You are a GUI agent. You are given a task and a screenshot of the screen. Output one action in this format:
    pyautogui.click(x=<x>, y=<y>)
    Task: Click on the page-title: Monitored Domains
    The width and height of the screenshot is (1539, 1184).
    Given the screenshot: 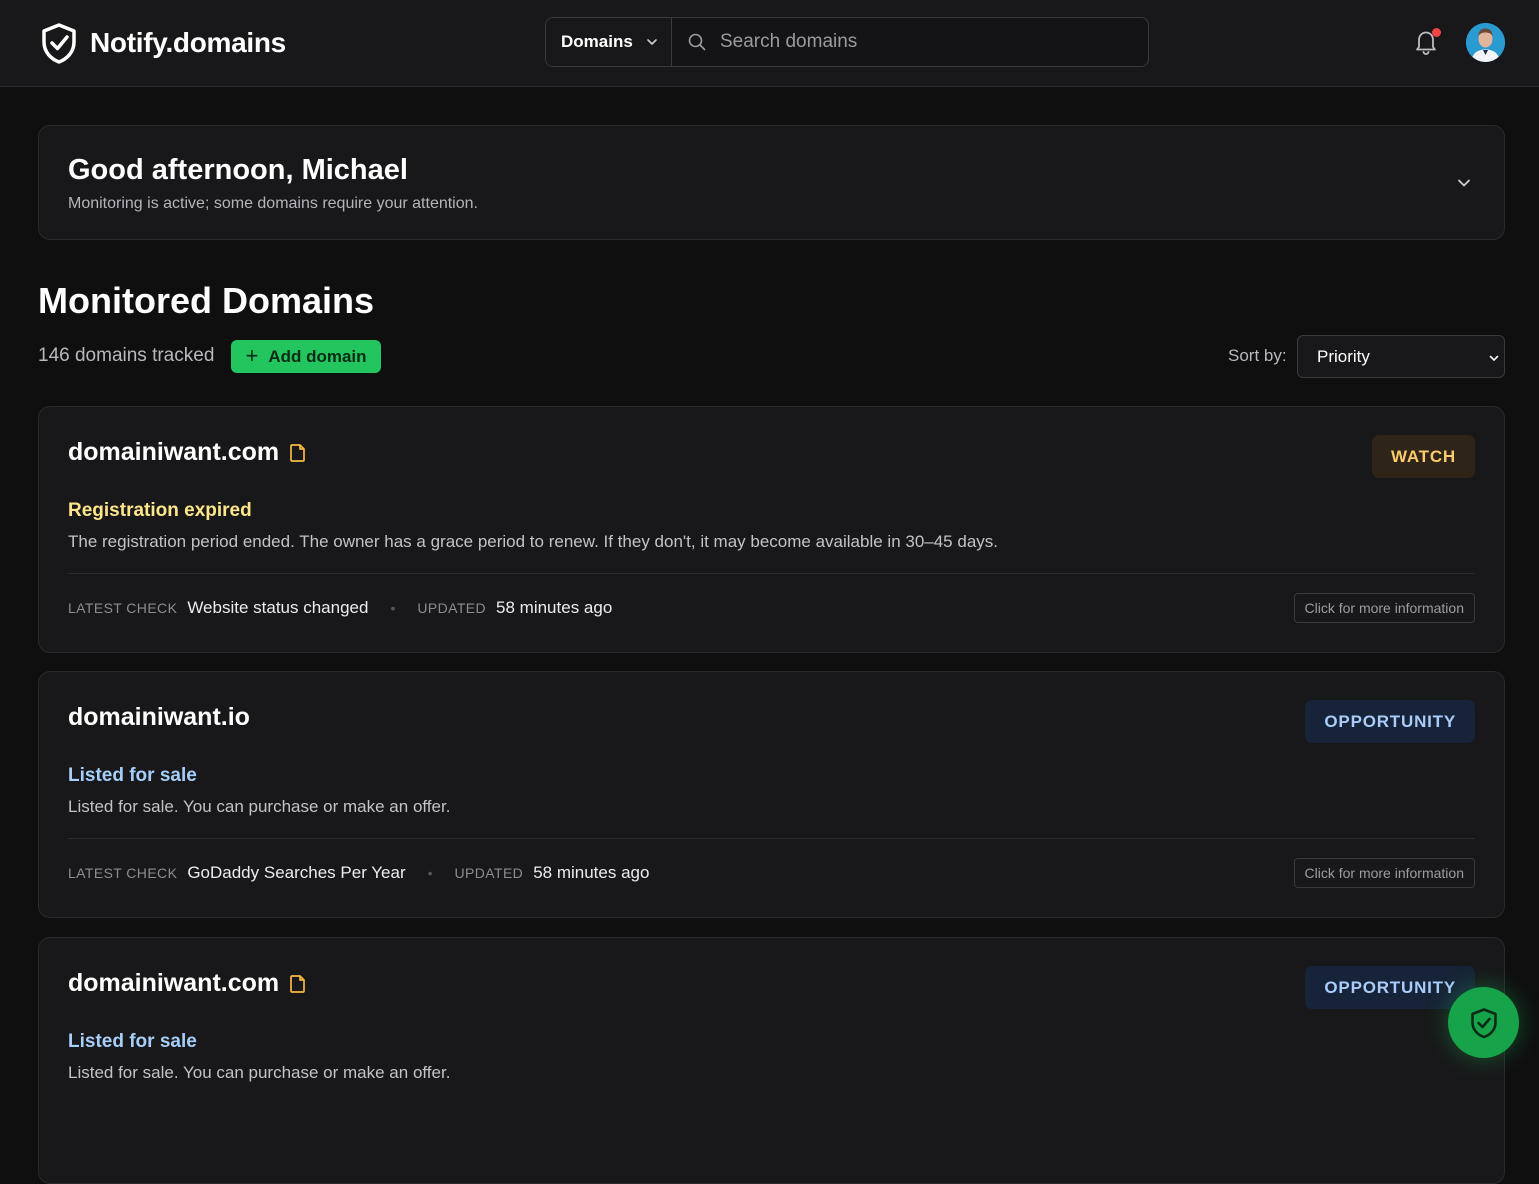 What is the action you would take?
    pyautogui.click(x=206, y=300)
    